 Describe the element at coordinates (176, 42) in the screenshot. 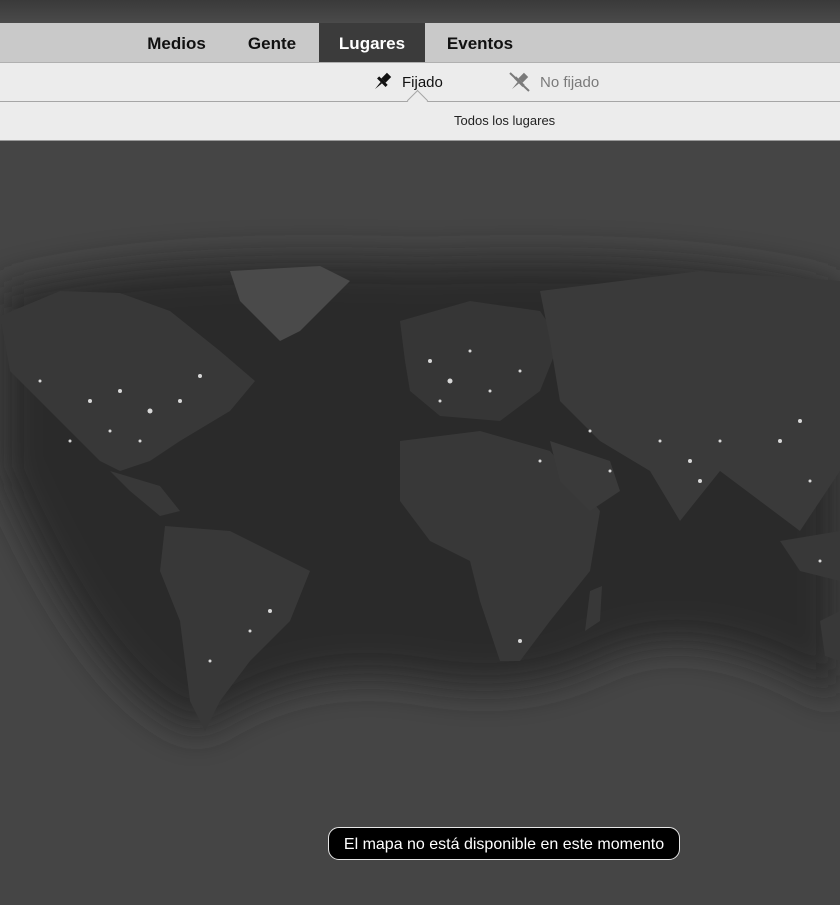

I see `tab-medios: Medios` at that location.